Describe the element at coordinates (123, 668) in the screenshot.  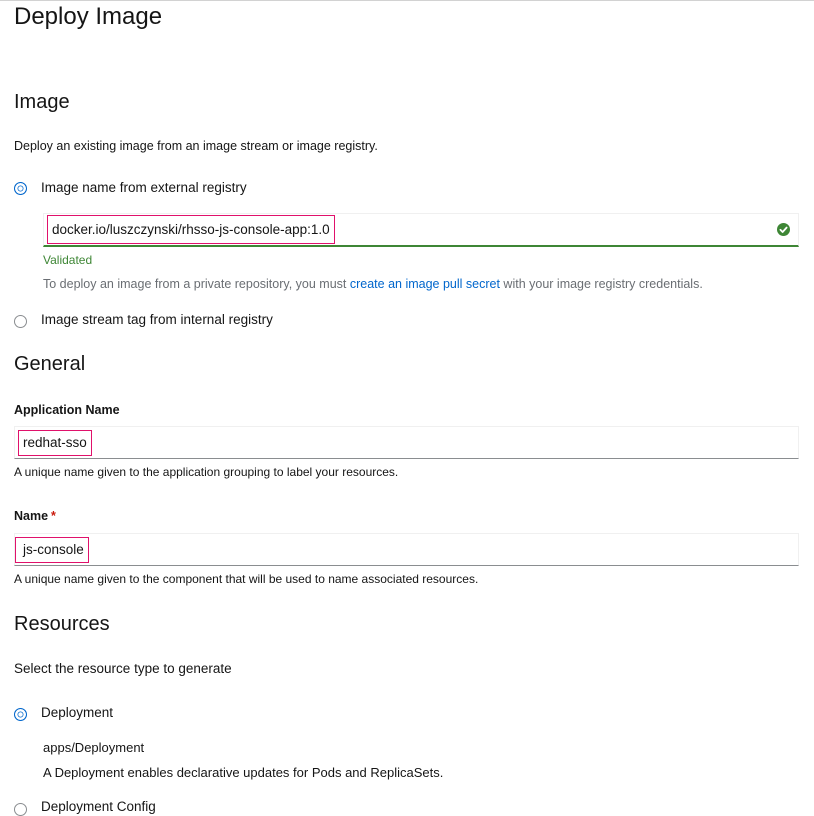
I see `resources-description: Select the resource type to generate` at that location.